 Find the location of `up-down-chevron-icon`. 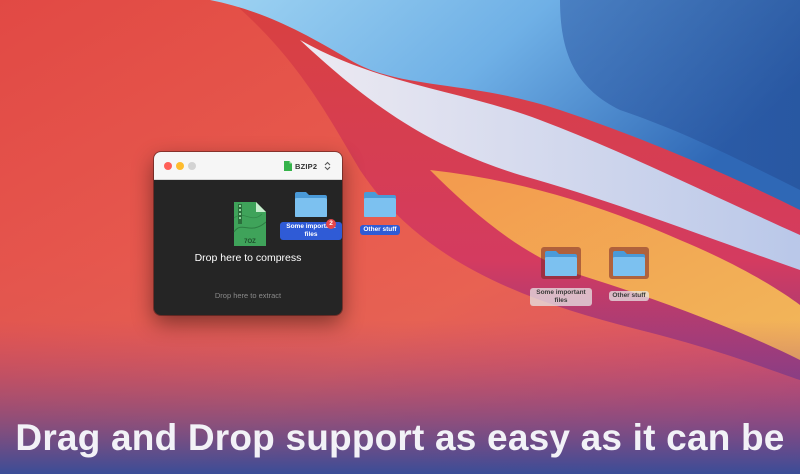

up-down-chevron-icon is located at coordinates (327, 166).